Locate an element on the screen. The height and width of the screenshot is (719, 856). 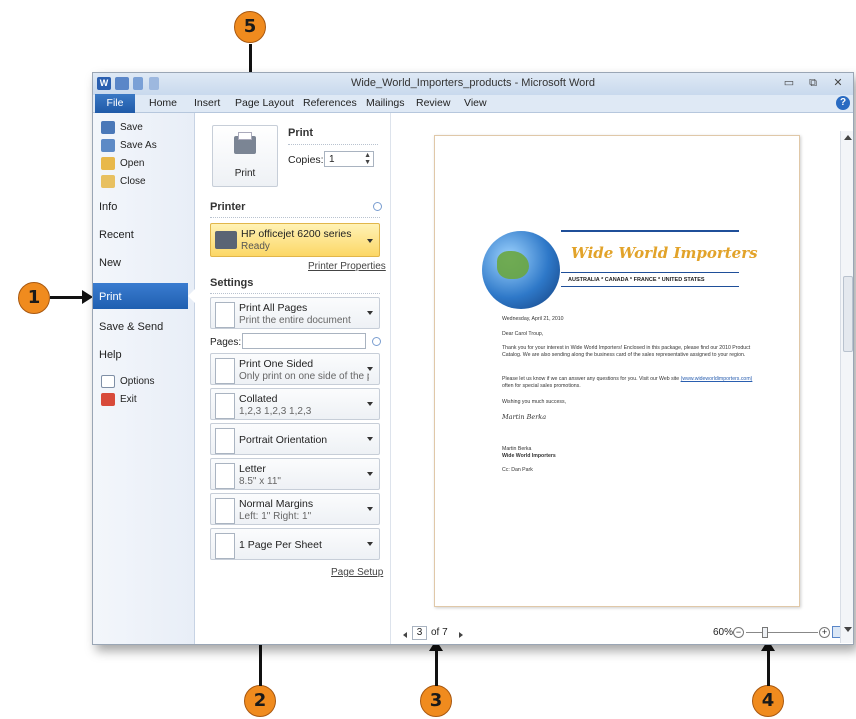
help-icon: ? is located at coordinates (843, 103).